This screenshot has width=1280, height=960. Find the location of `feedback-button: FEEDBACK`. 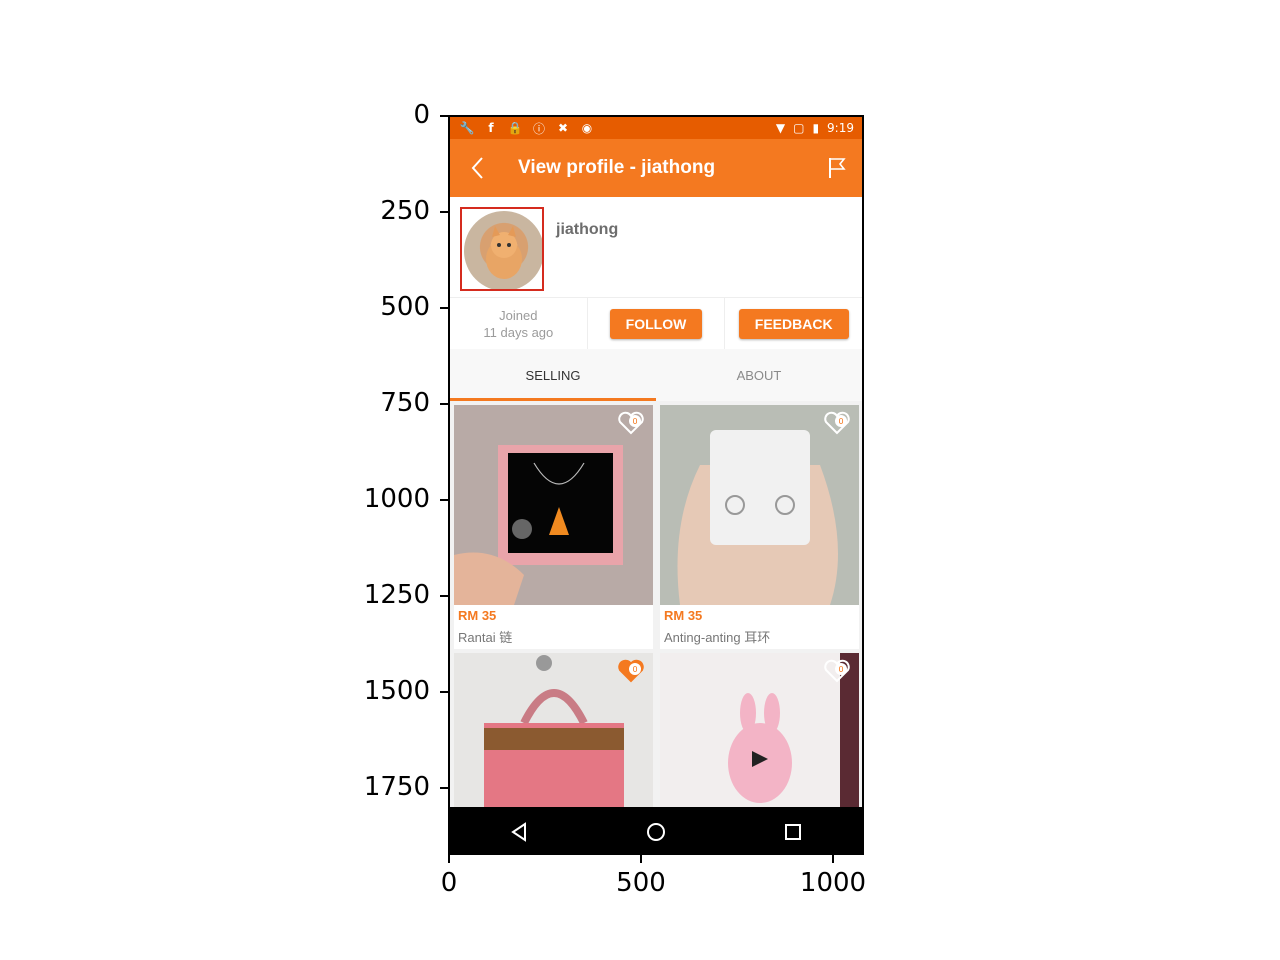

feedback-button: FEEDBACK is located at coordinates (793, 324).